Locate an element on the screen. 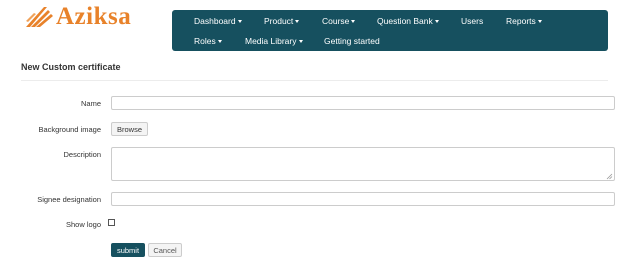  nav-reports: Reports is located at coordinates (524, 21).